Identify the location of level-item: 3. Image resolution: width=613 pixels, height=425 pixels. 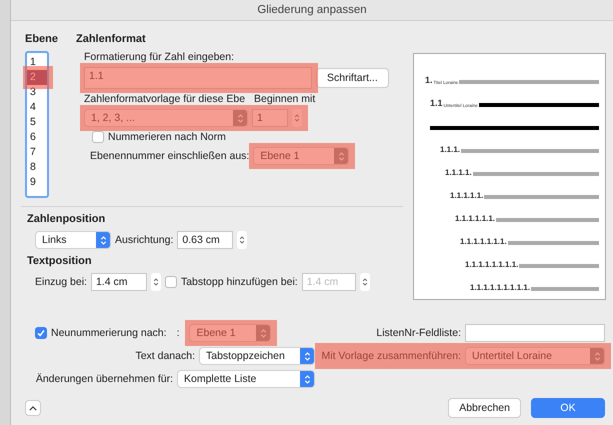
(37, 92).